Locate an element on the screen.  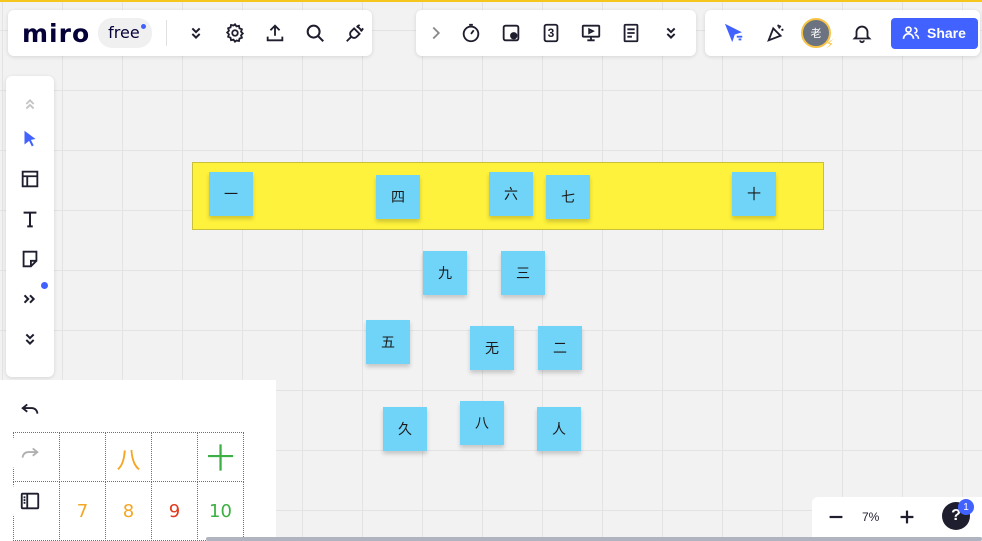
horizontal-scrollbar is located at coordinates (594, 539).